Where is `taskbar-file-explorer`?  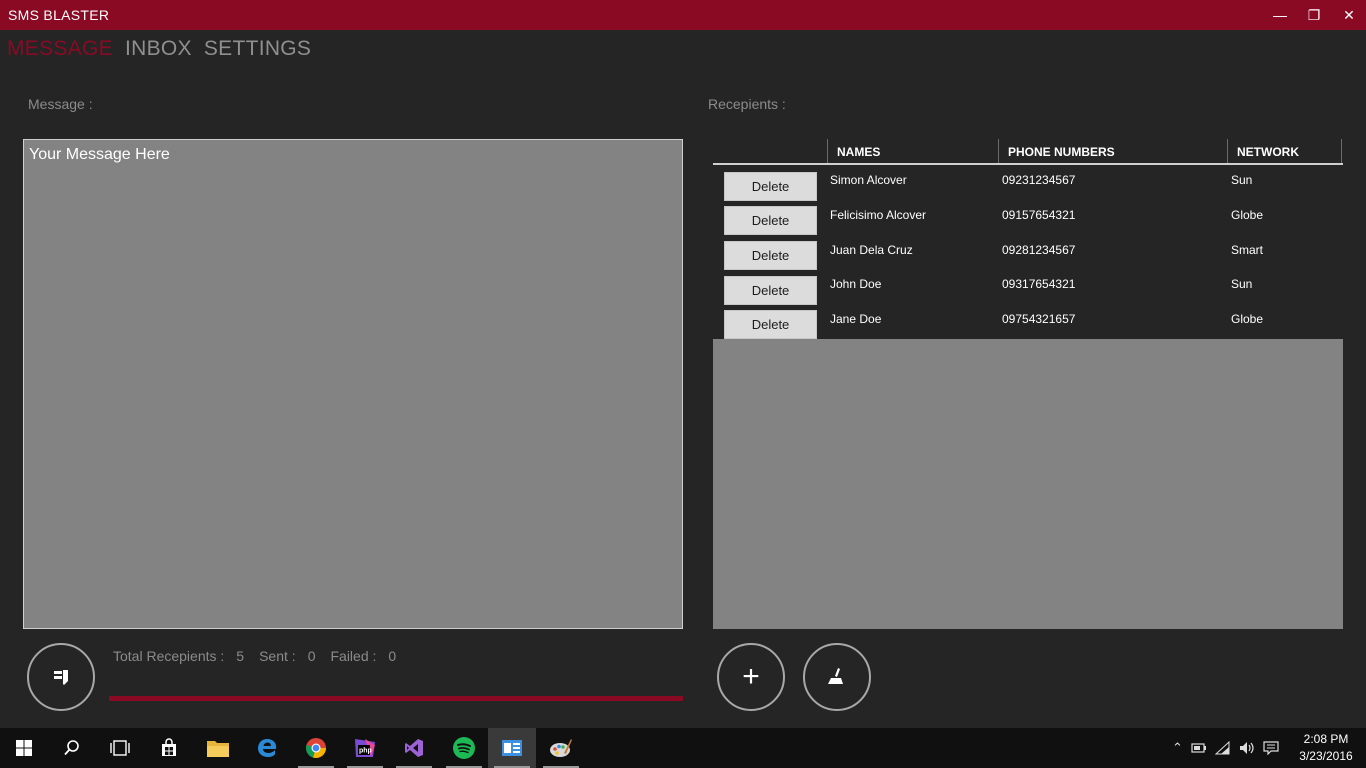
taskbar-file-explorer is located at coordinates (218, 748).